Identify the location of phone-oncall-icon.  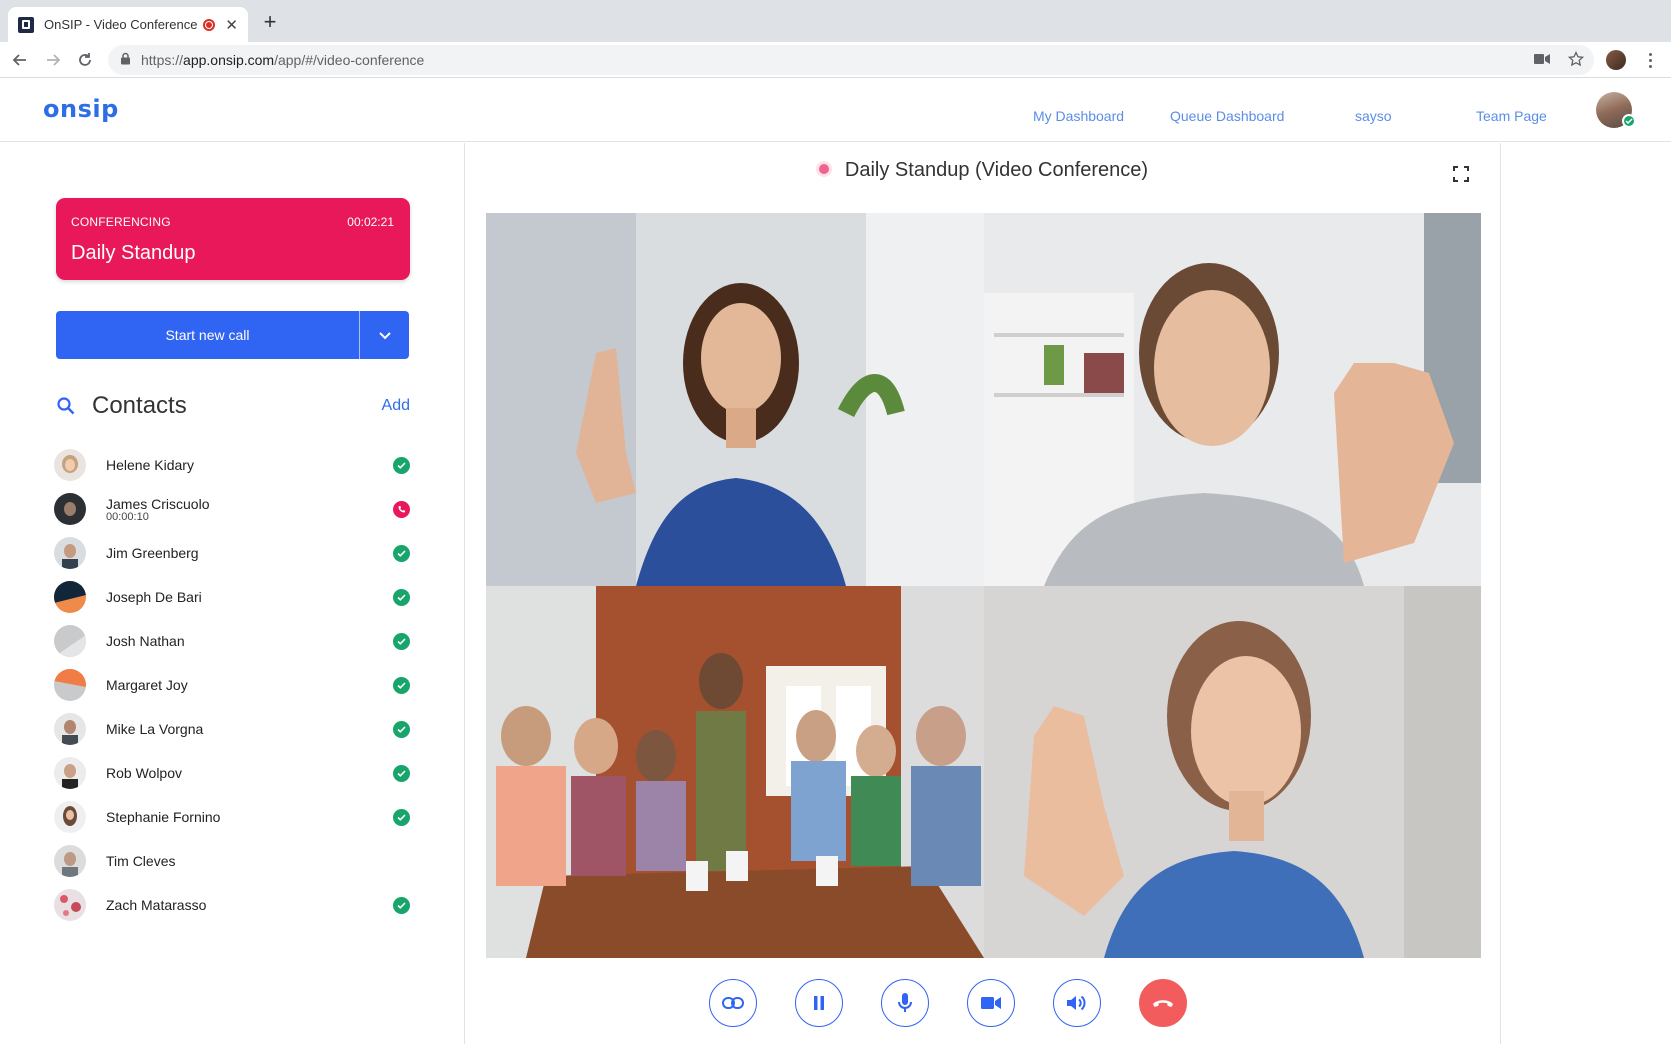
(401, 509).